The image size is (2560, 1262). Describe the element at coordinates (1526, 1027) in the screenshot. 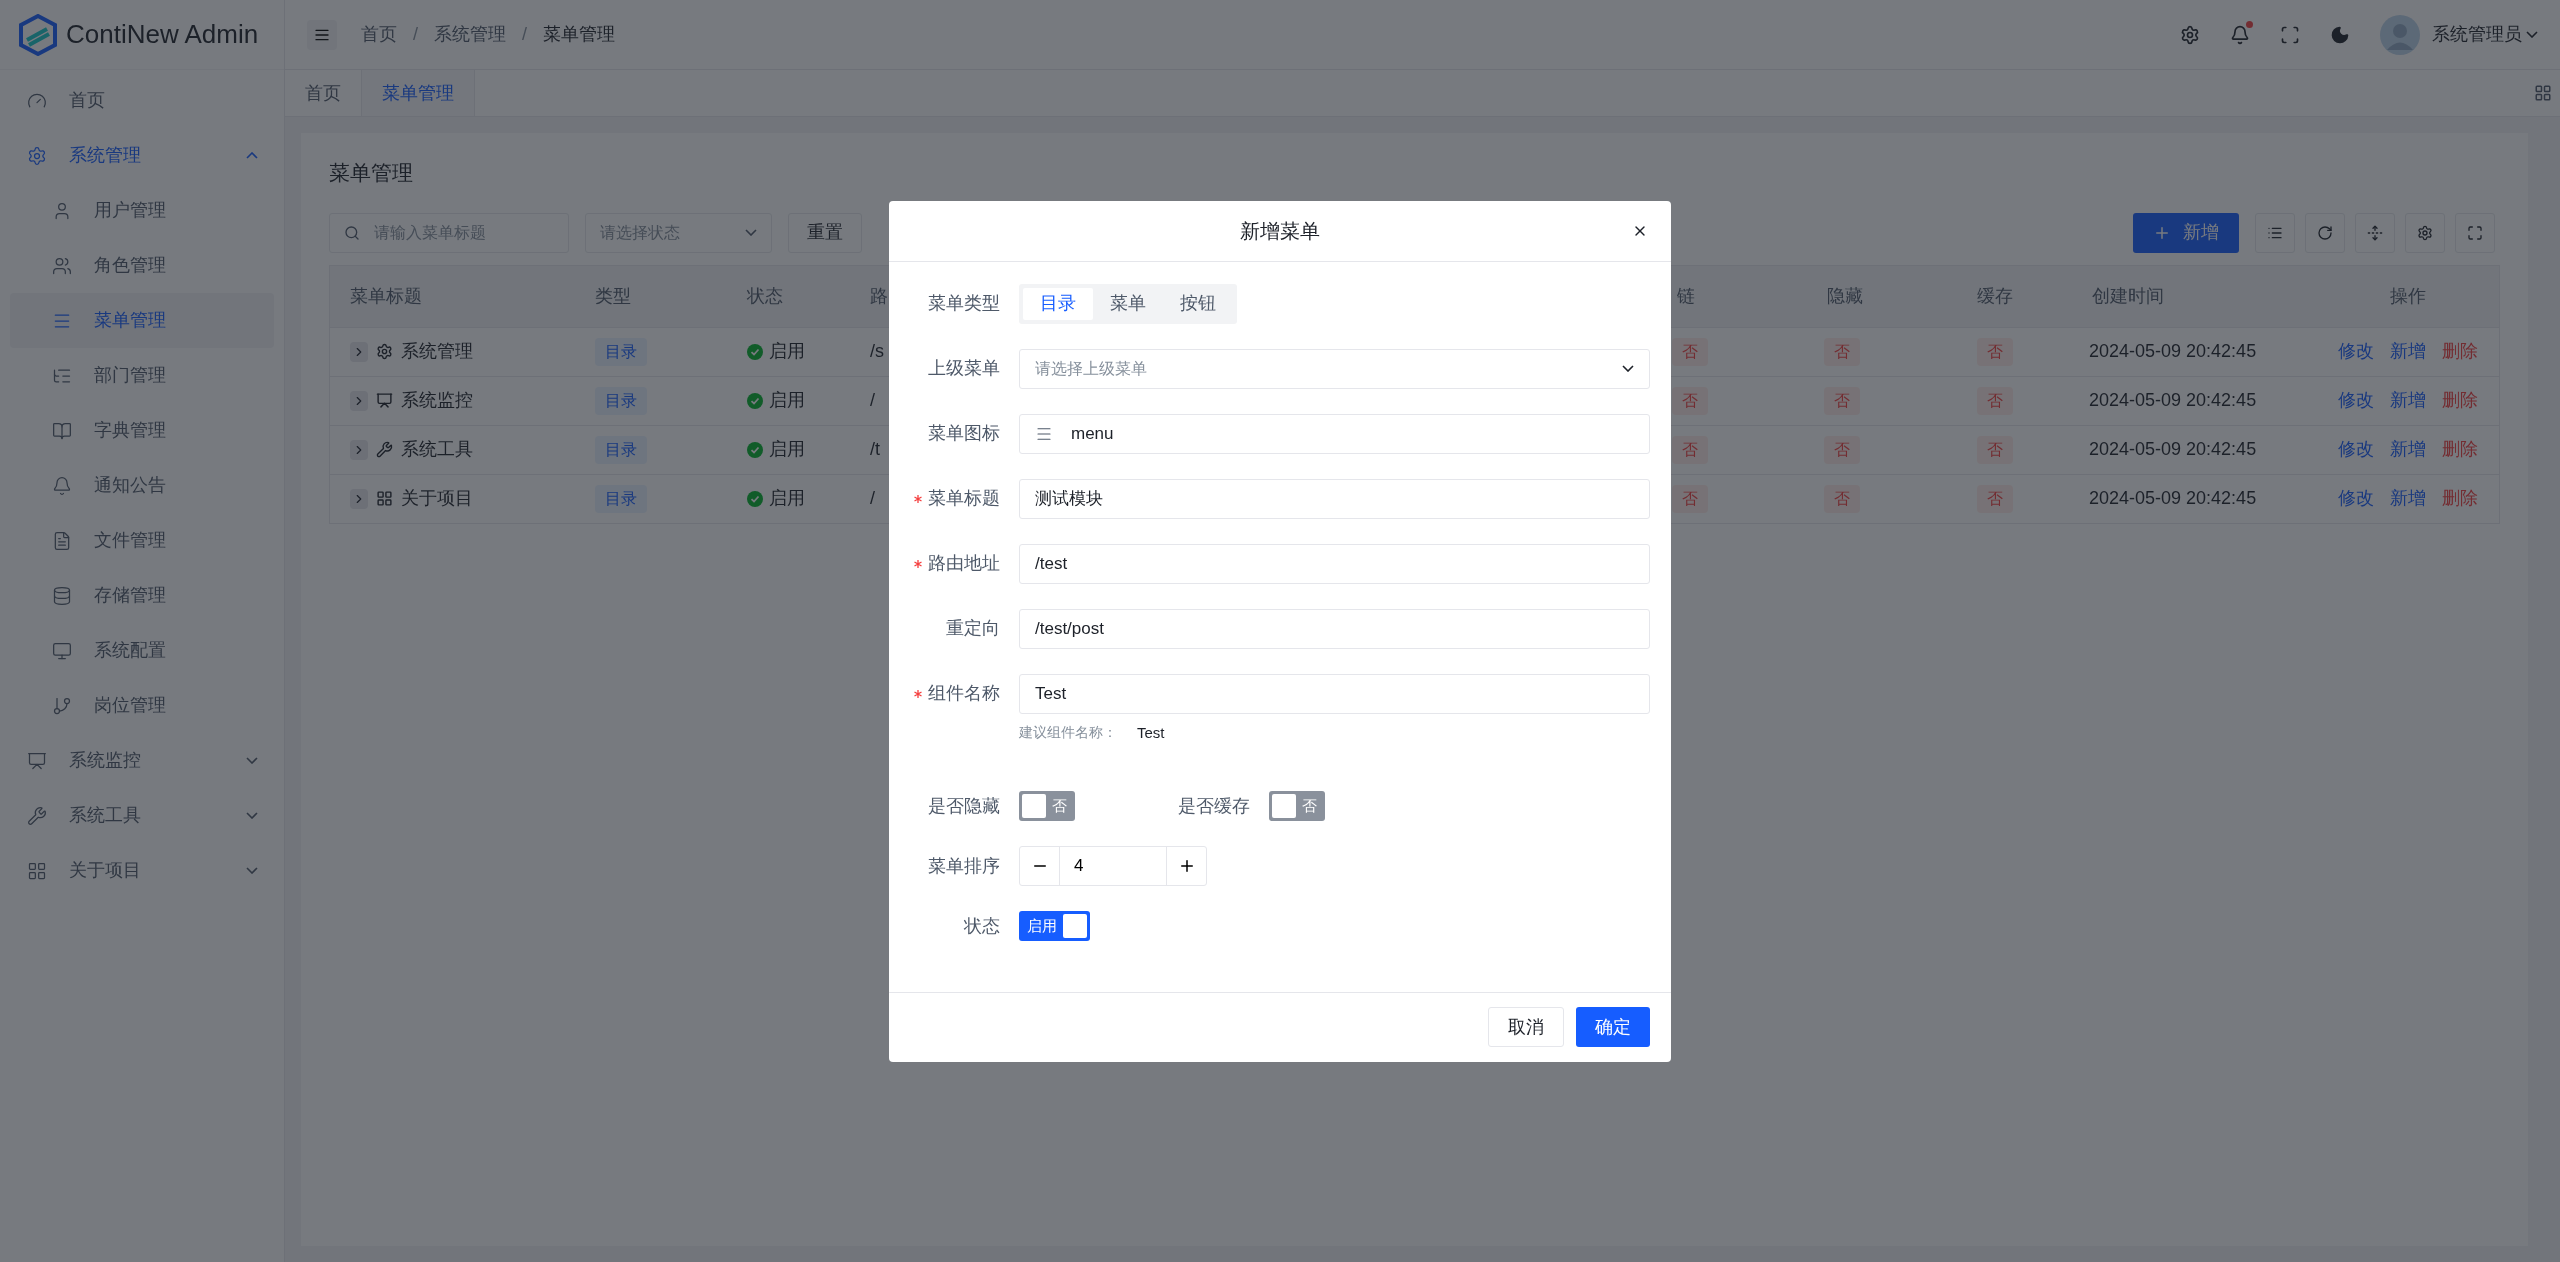

I see `cancel-button: 取消` at that location.